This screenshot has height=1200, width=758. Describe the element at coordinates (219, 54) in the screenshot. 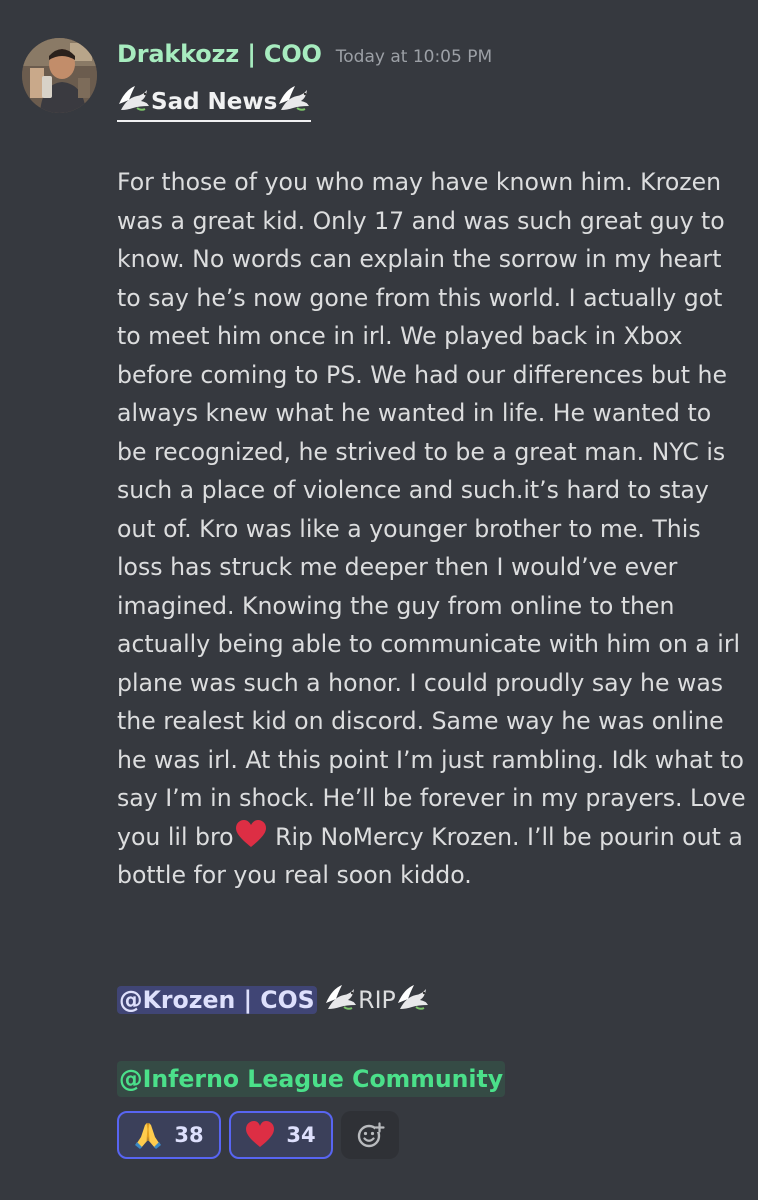

I see `username: Drakkozz | COO` at that location.